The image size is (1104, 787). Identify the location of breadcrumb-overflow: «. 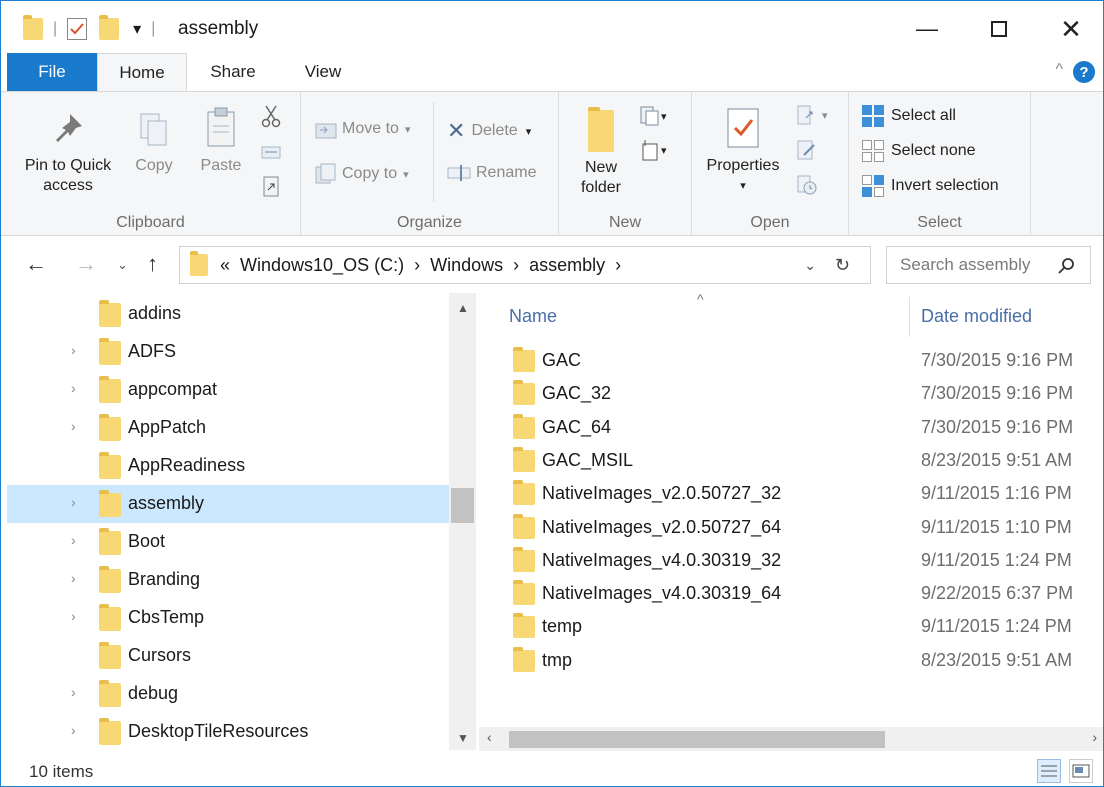
(225, 265).